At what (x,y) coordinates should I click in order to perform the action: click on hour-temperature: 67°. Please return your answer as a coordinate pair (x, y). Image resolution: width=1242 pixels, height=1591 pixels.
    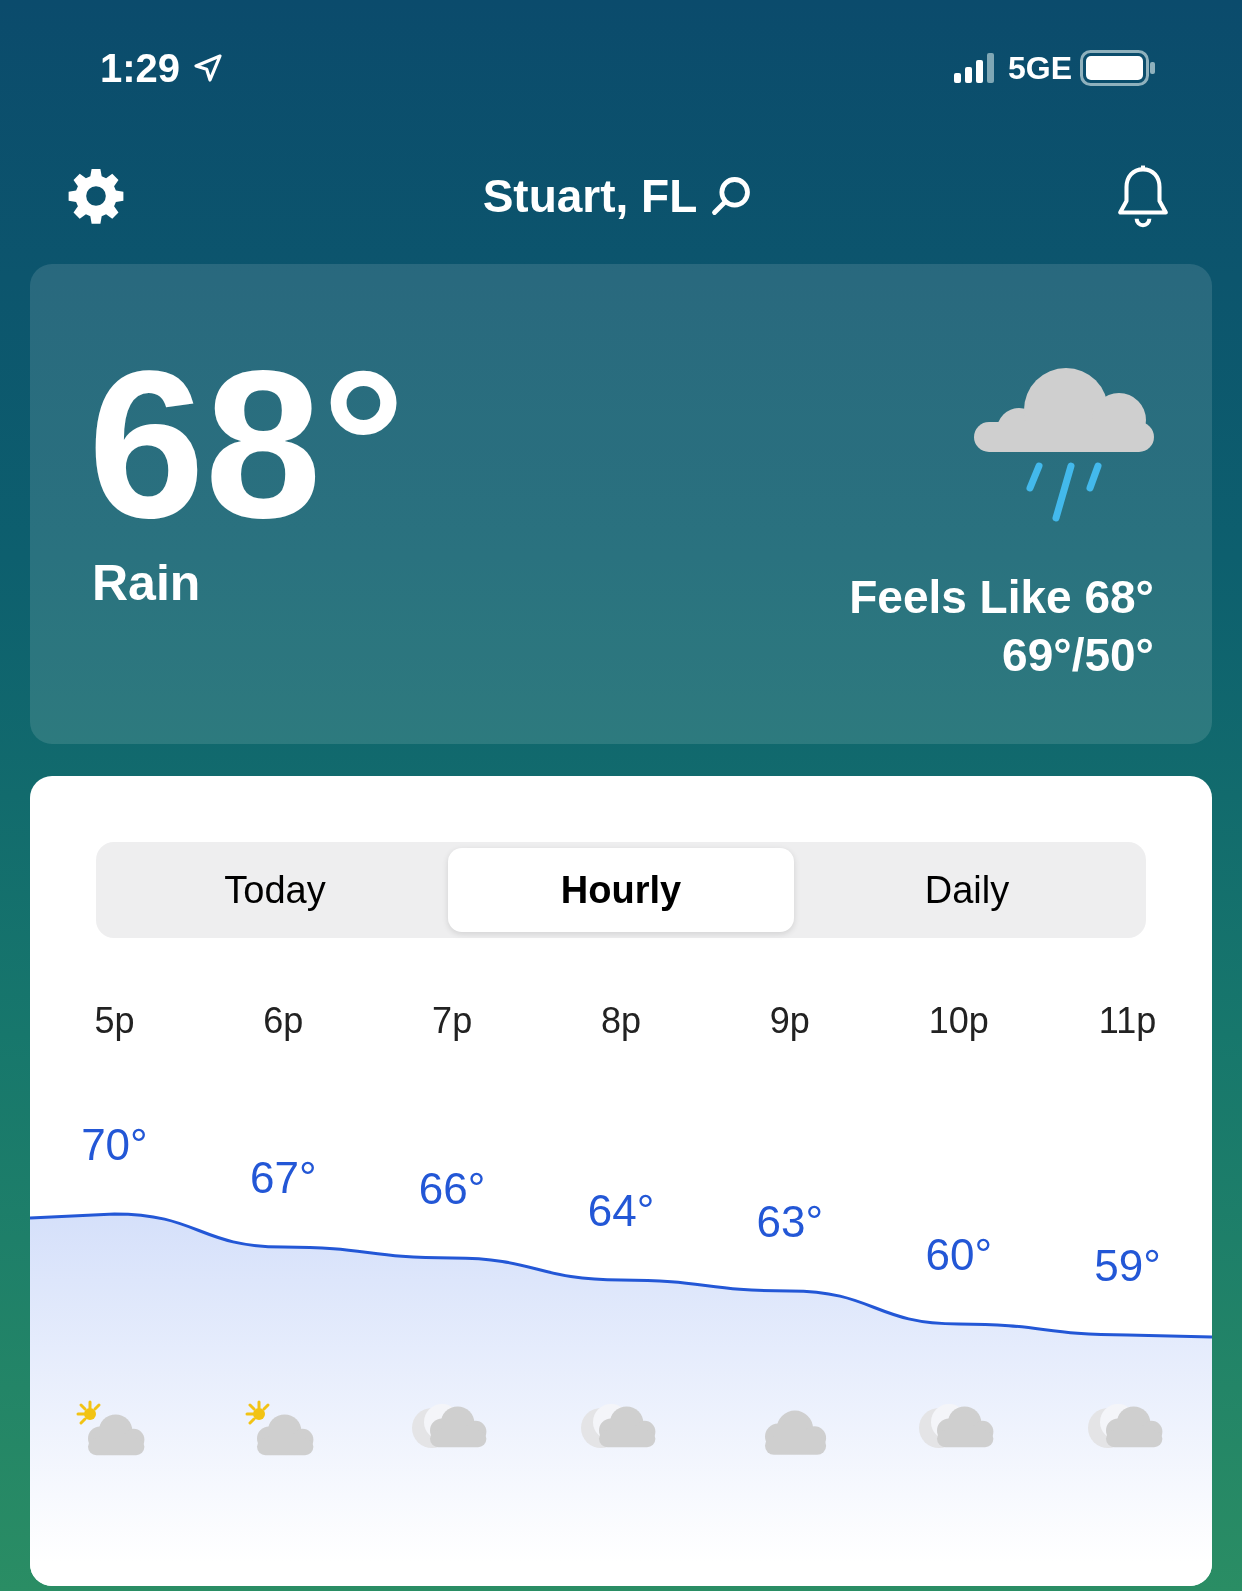
    Looking at the image, I should click on (283, 1178).